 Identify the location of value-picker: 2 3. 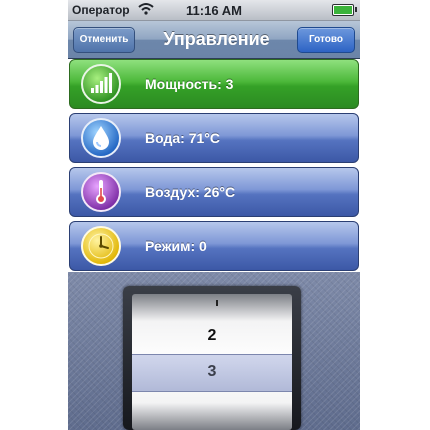
(212, 358).